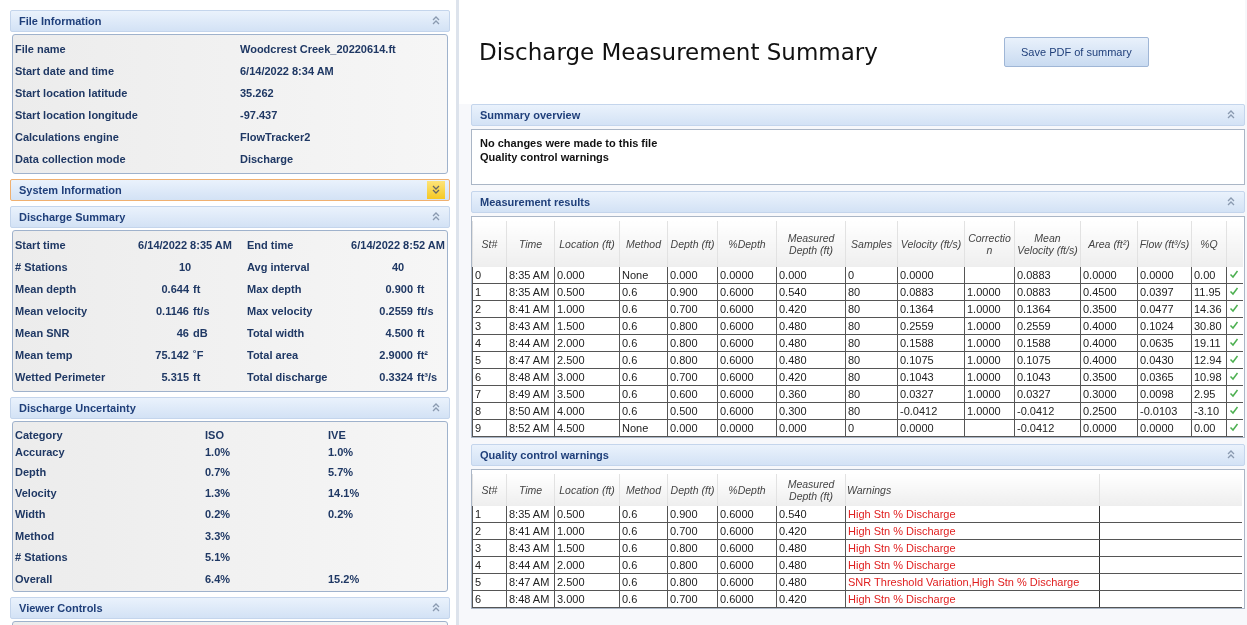  What do you see at coordinates (280, 311) in the screenshot?
I see `field-label: Max velocity` at bounding box center [280, 311].